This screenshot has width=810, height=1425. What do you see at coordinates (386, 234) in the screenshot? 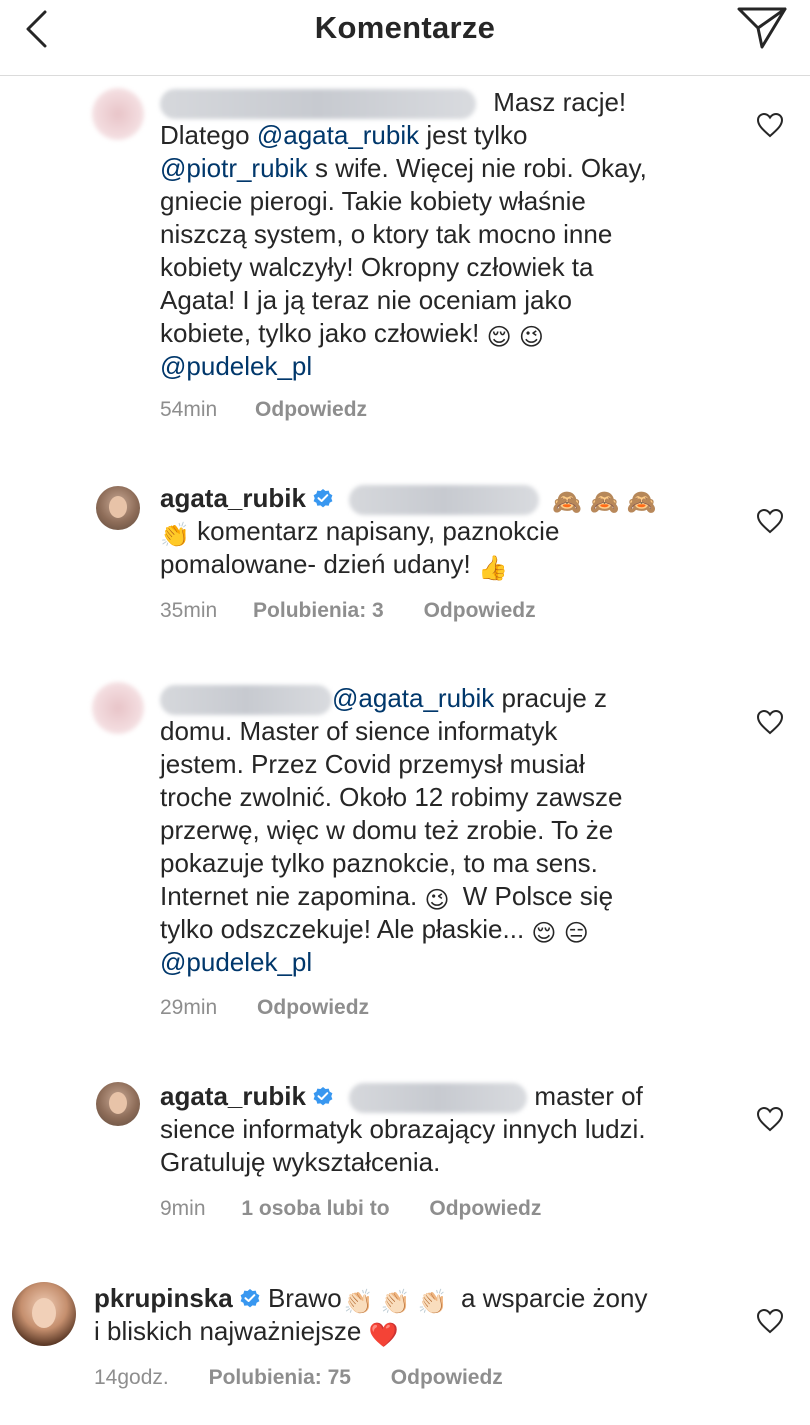
I see `comment-line: niszczą system, o ktory tak mocno inne` at bounding box center [386, 234].